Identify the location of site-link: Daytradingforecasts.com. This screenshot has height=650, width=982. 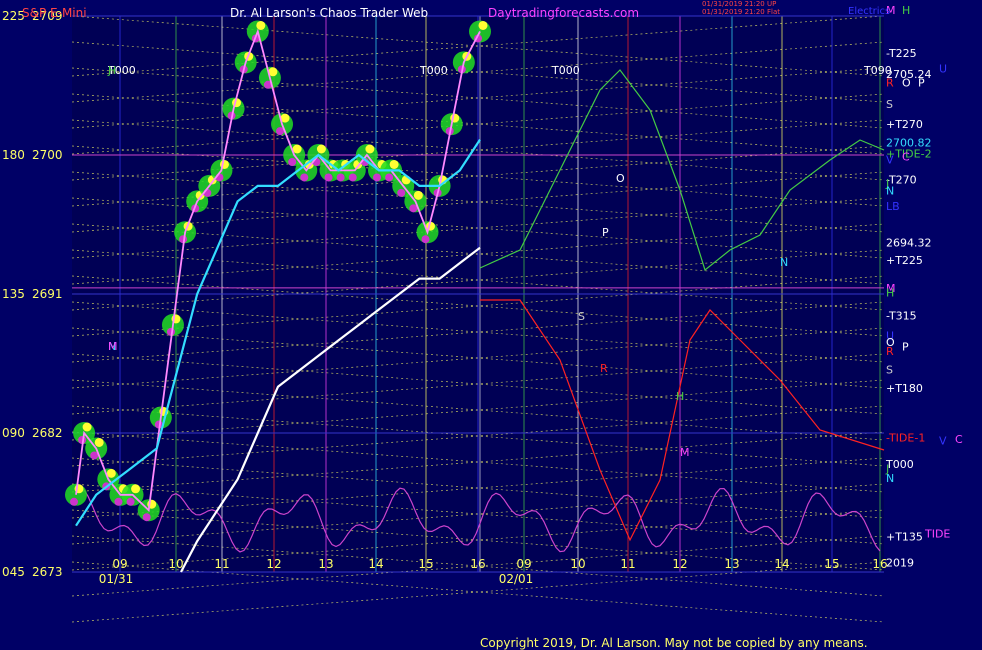
(563, 13).